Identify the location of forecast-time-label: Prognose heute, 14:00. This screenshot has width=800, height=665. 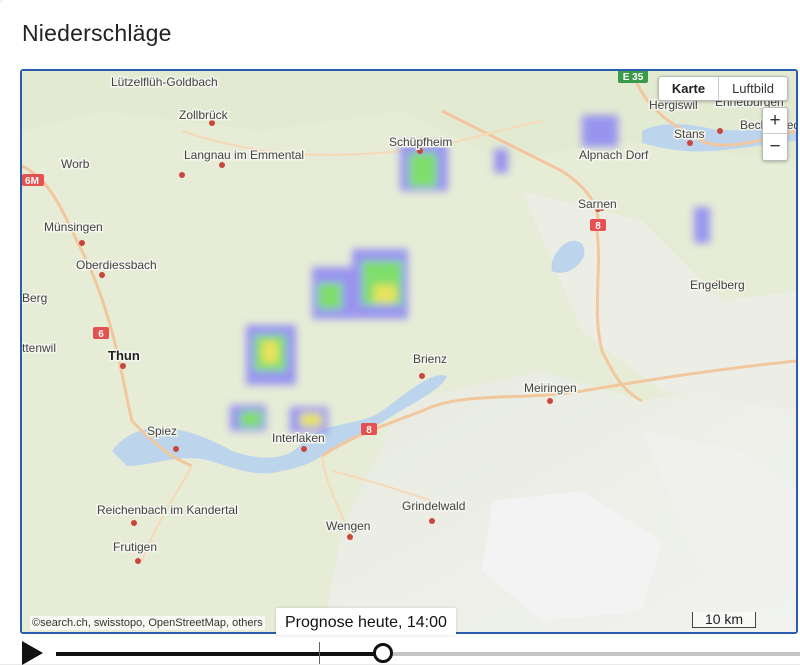
(366, 621).